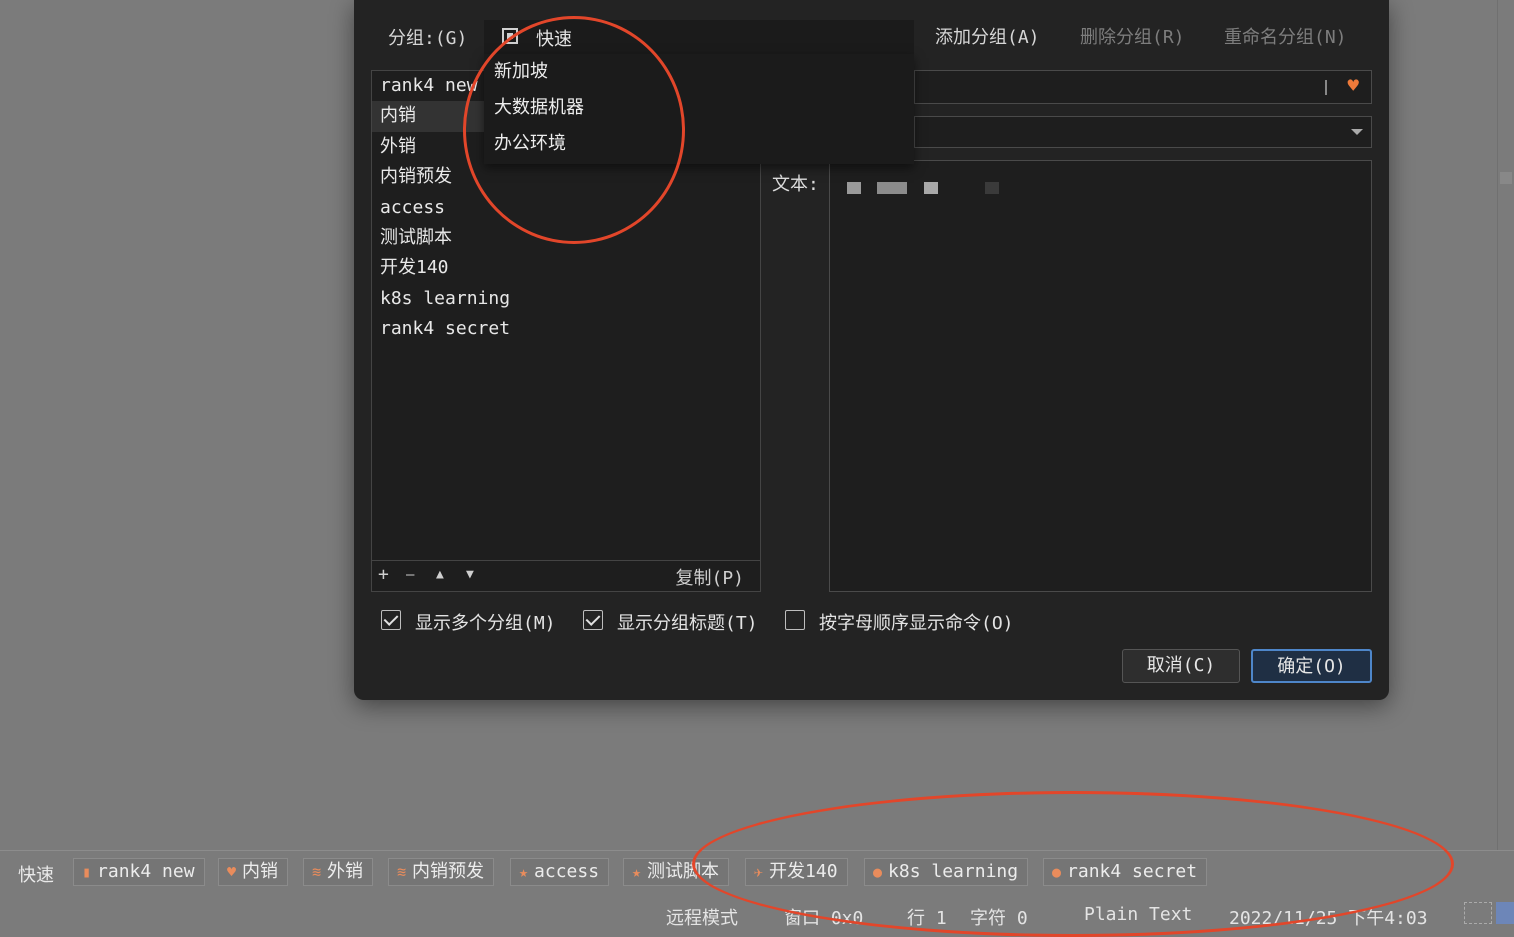 Image resolution: width=1514 pixels, height=937 pixels. Describe the element at coordinates (916, 623) in the screenshot. I see `checkbox-label: 按字母顺序显示命令(O)` at that location.